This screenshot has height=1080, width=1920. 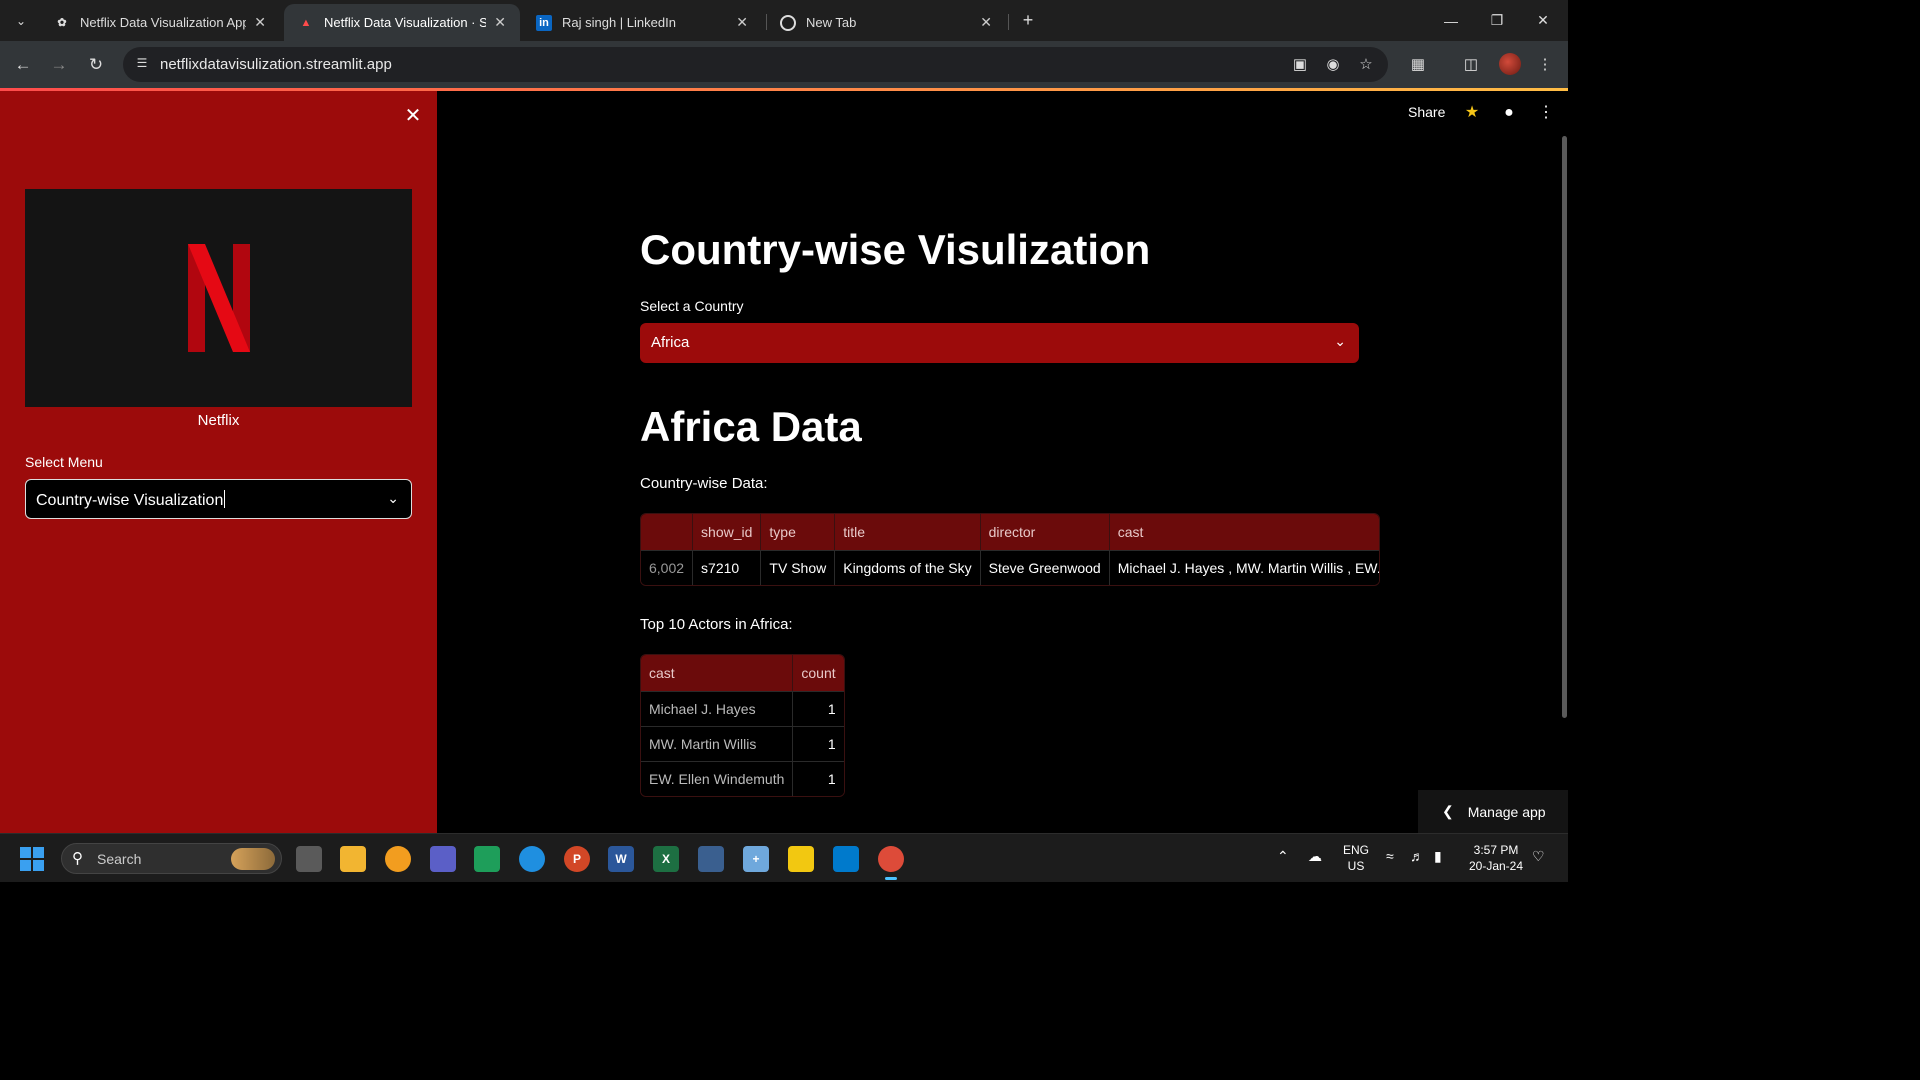 What do you see at coordinates (818, 673) in the screenshot?
I see `column-header: count` at bounding box center [818, 673].